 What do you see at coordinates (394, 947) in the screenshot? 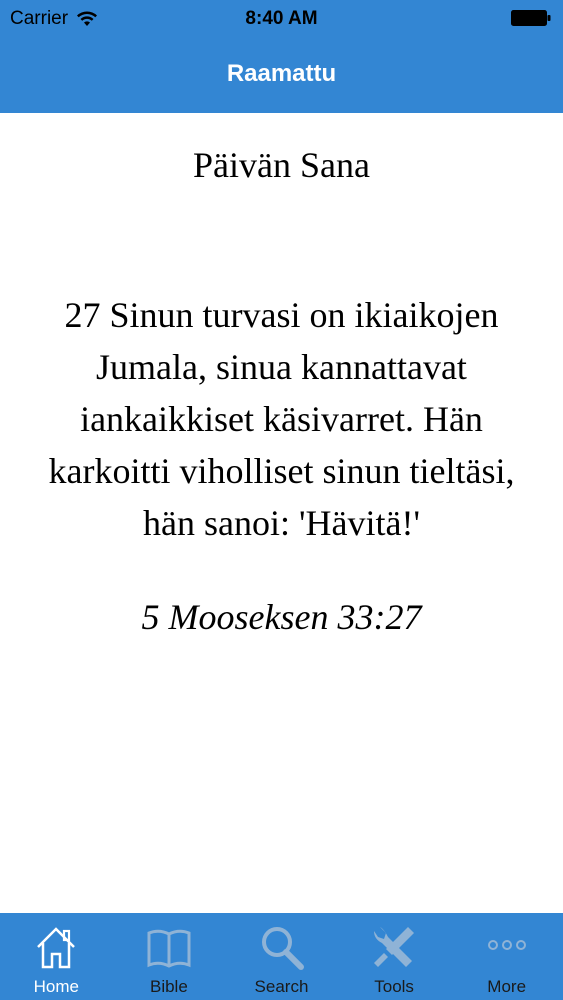
I see `tools-icon` at bounding box center [394, 947].